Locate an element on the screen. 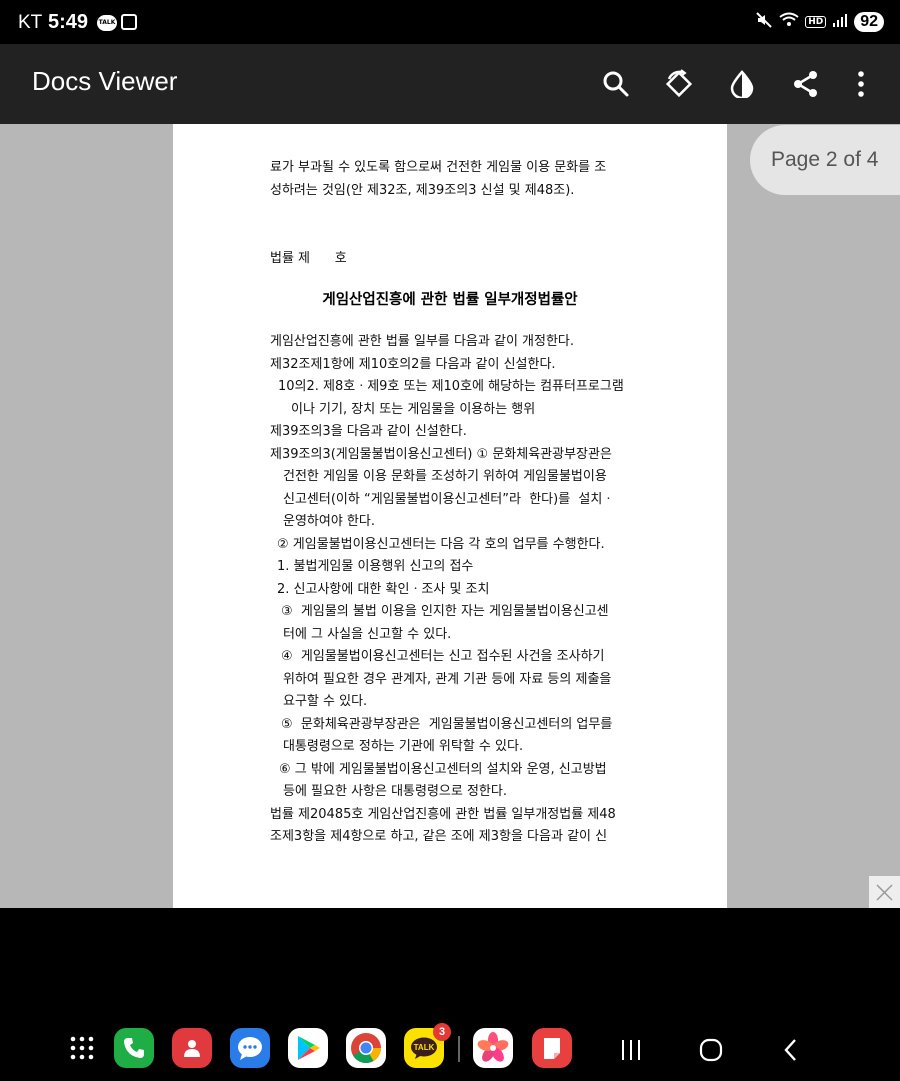 The height and width of the screenshot is (1081, 900). doc-line: 1. 불법게임물 이용행위 신고의 접수 is located at coordinates (375, 566).